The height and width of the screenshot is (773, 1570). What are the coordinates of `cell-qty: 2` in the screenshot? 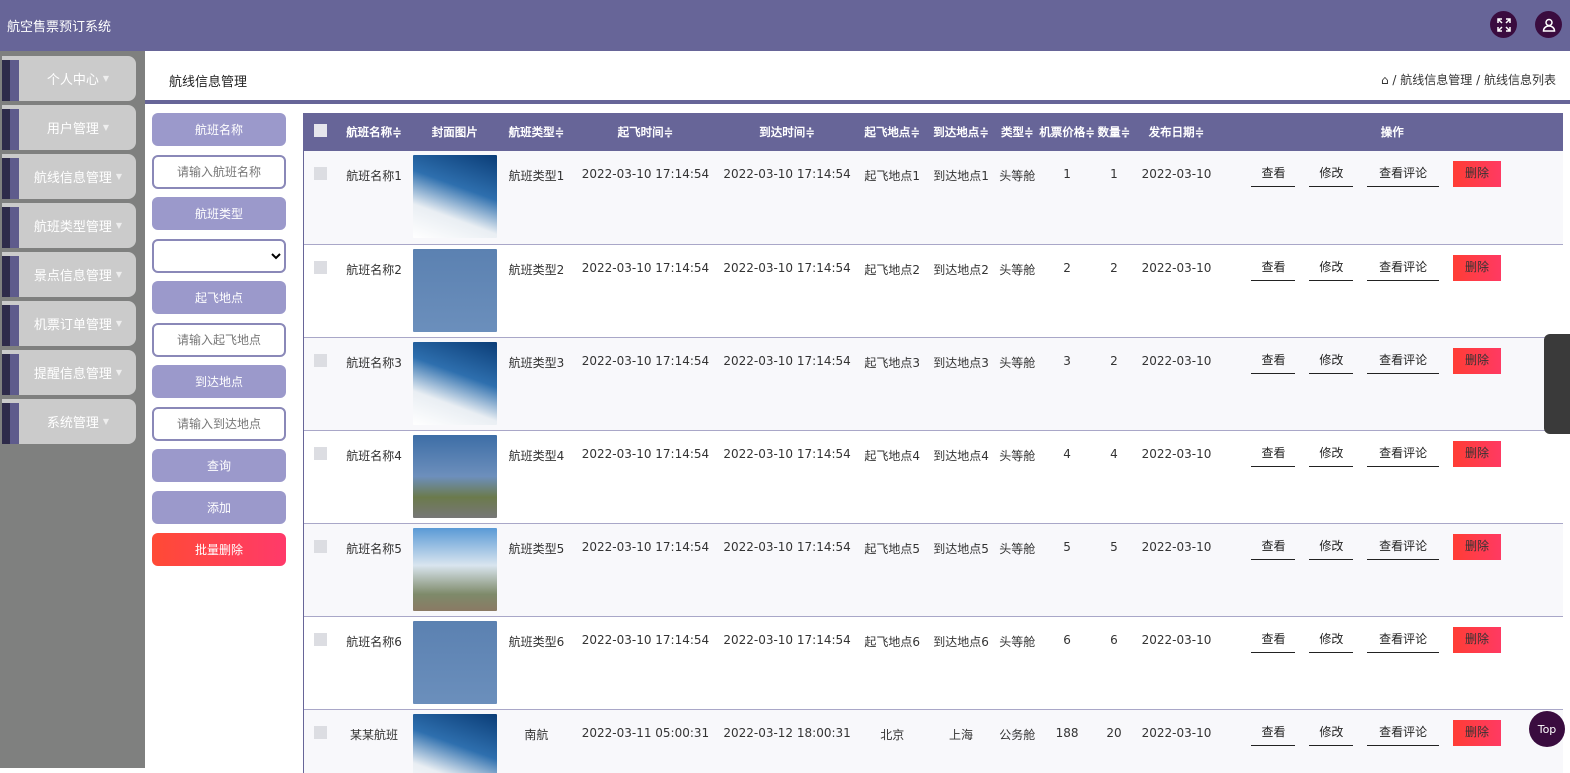 It's located at (1113, 290).